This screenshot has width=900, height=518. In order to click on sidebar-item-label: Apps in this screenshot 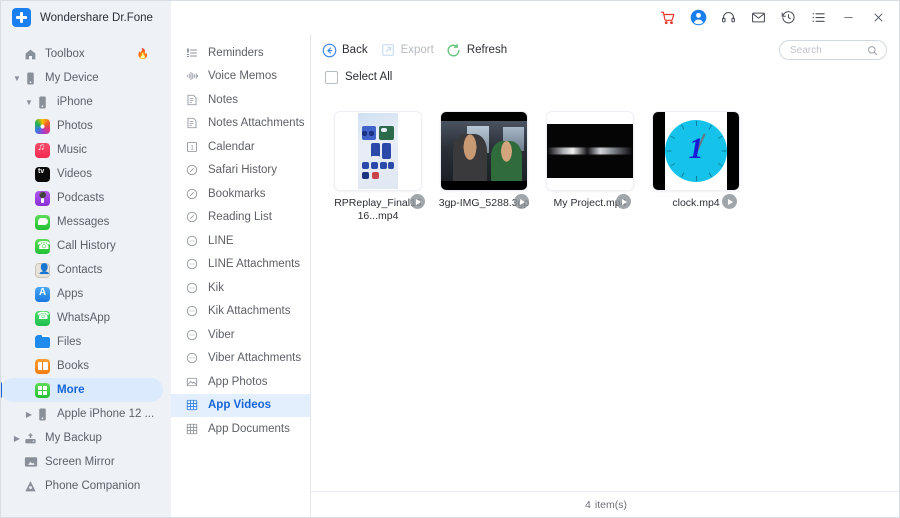, I will do `click(70, 294)`.